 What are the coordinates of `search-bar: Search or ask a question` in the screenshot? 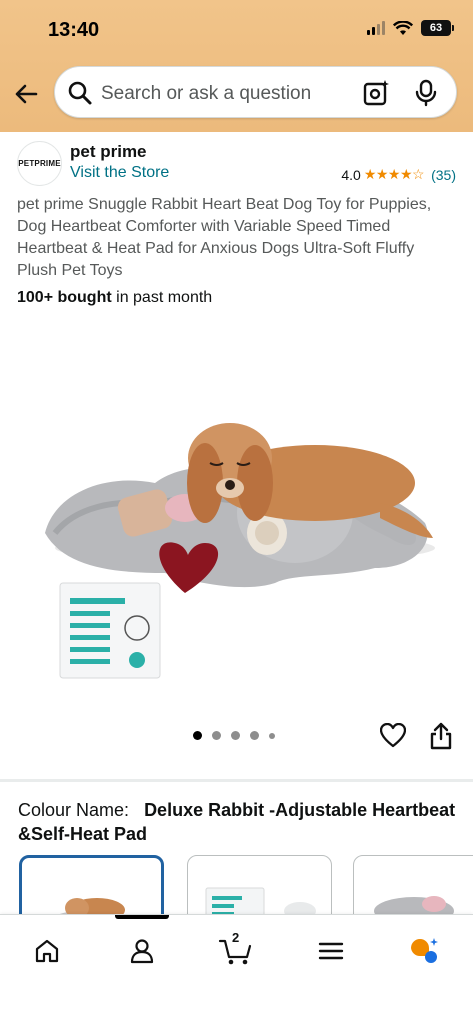 It's located at (255, 92).